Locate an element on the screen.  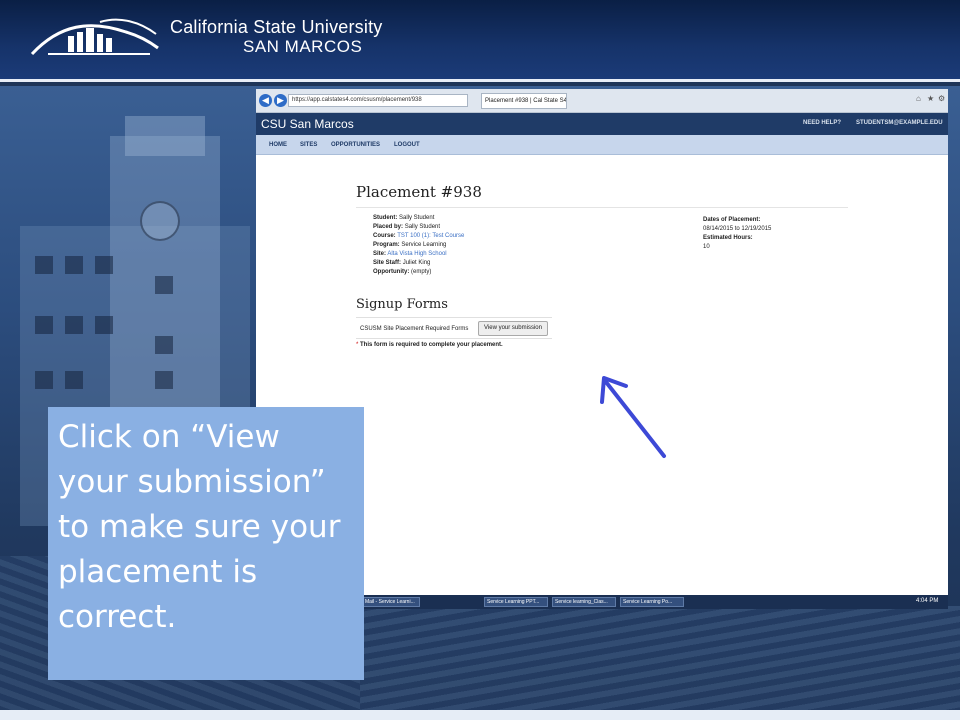
nav-sites: SITES is located at coordinates (308, 145).